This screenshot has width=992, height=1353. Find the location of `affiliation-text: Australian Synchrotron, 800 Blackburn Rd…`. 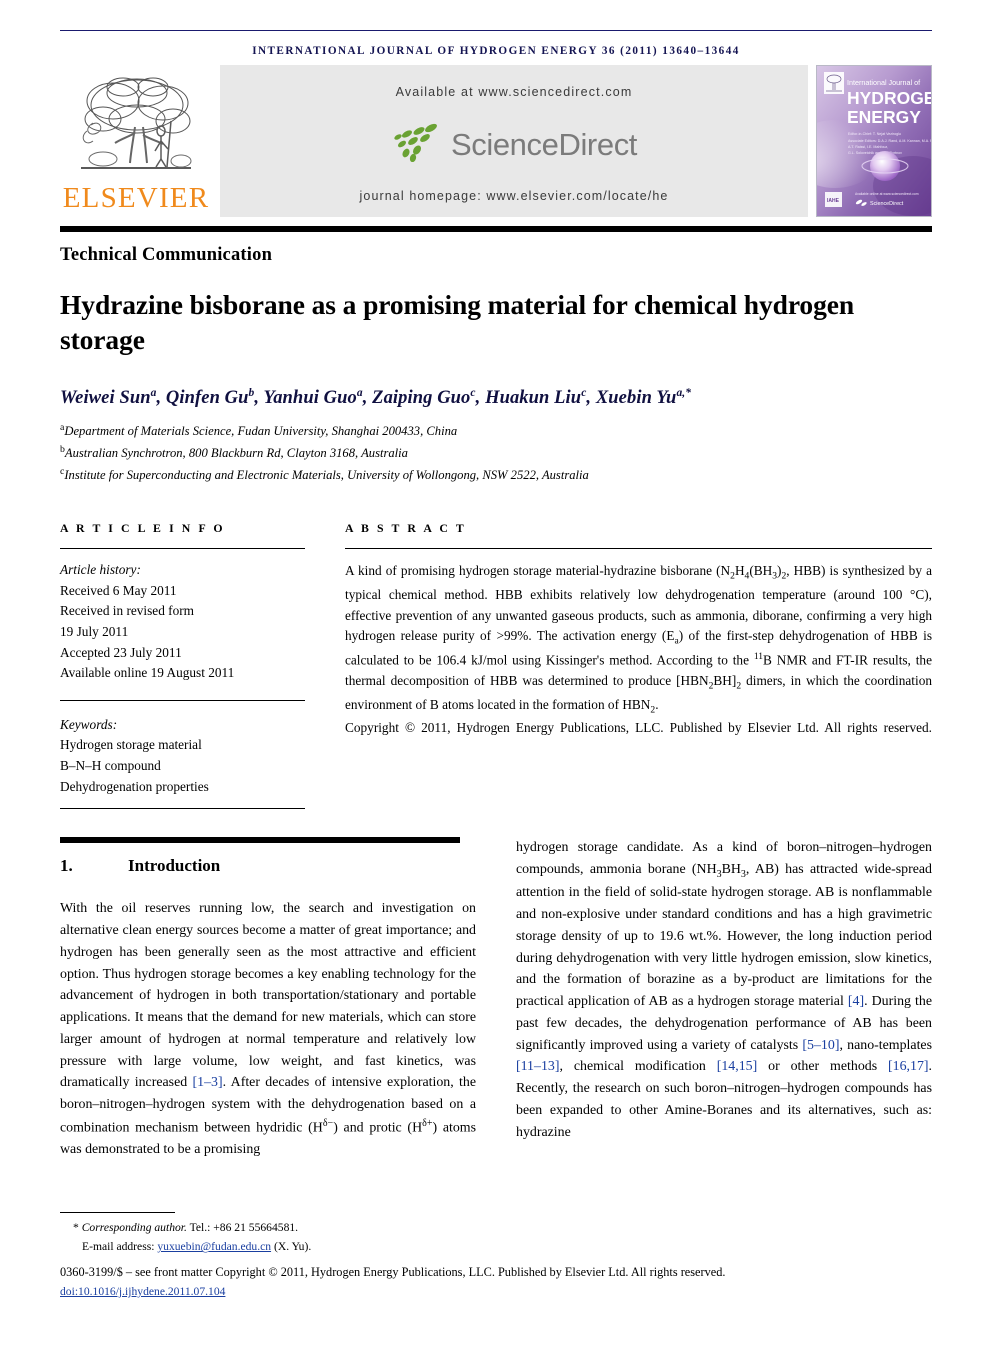

affiliation-text: Australian Synchrotron, 800 Blackburn Rd… is located at coordinates (236, 453).